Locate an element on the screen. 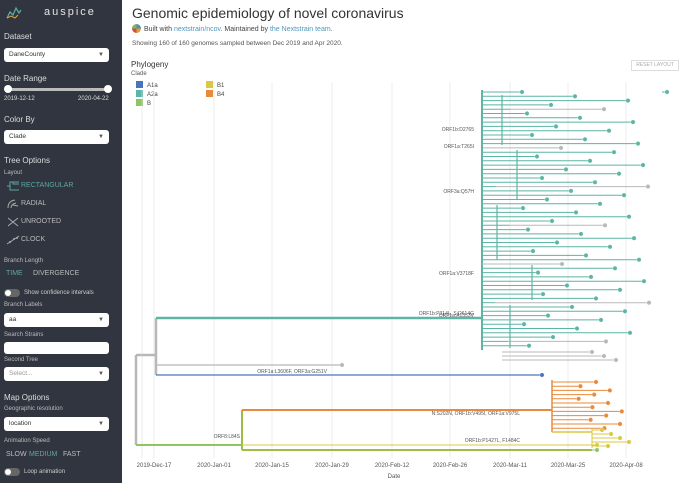  date-start-handle is located at coordinates (8, 89).